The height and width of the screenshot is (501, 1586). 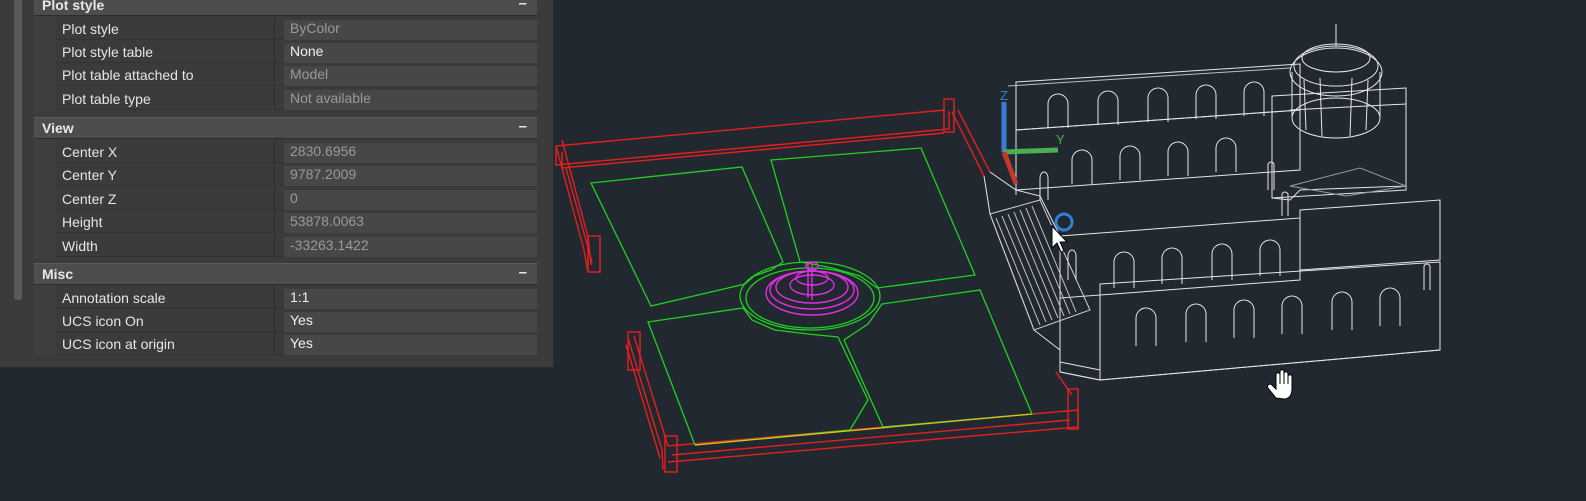 I want to click on panel-scrollbar-thumb, so click(x=18, y=150).